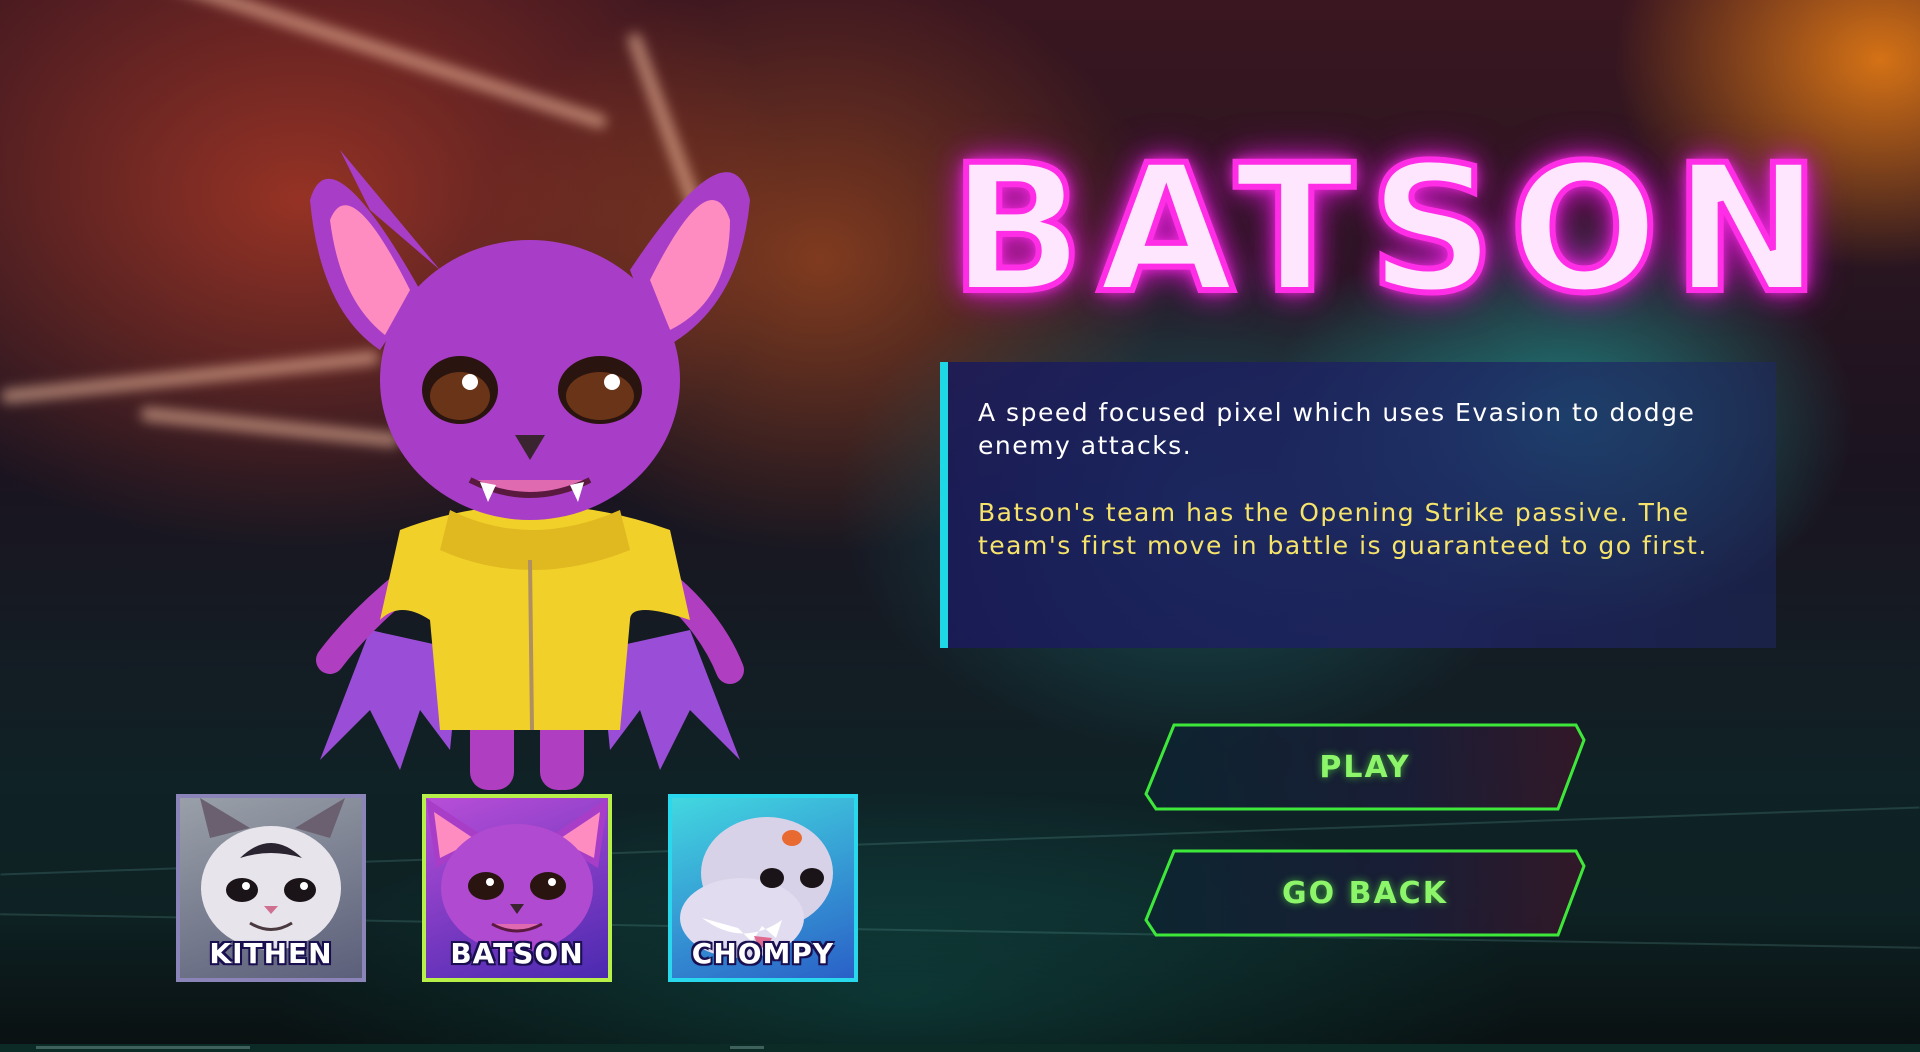  Describe the element at coordinates (271, 953) in the screenshot. I see `character-card-label: KITHEN` at that location.